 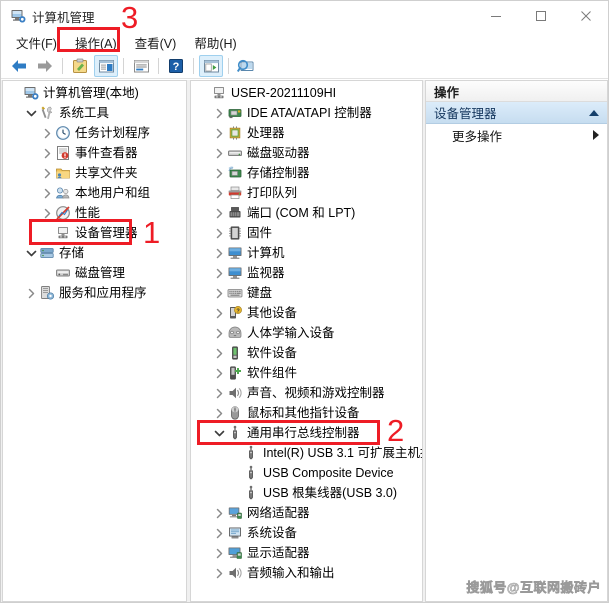 What do you see at coordinates (94, 293) in the screenshot?
I see `tree-services-and-applications: 服务和应用程序` at bounding box center [94, 293].